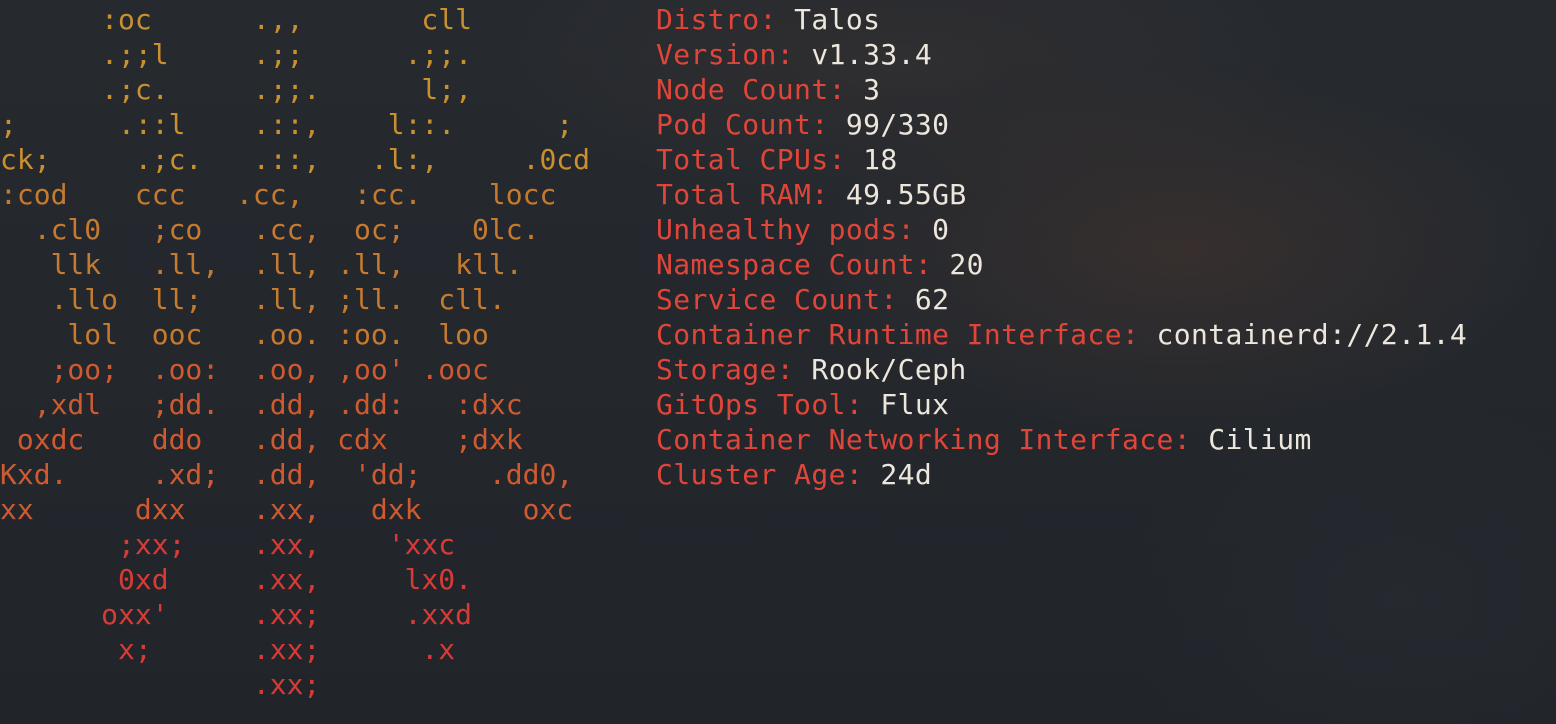 This screenshot has width=1556, height=724. I want to click on info-value: Flux, so click(915, 404).